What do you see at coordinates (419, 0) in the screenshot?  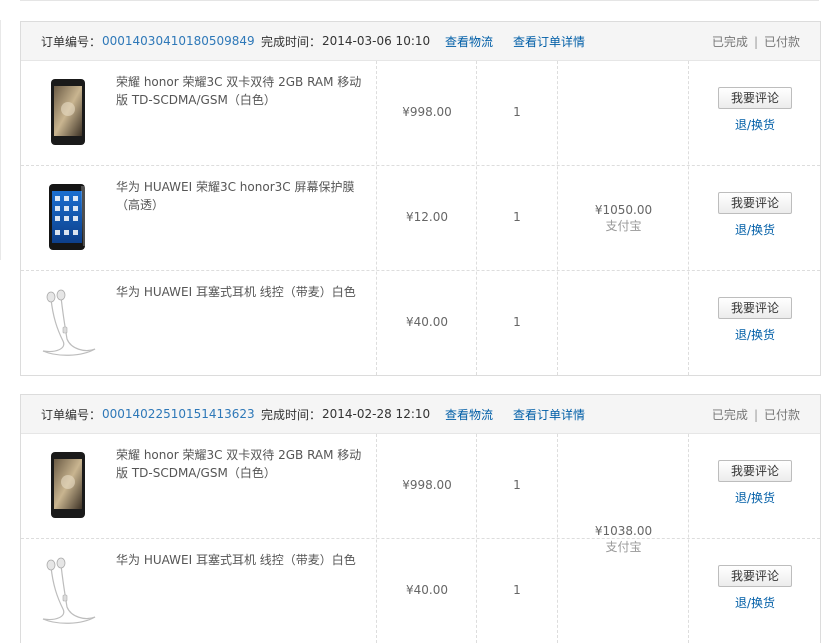 I see `top-divider` at bounding box center [419, 0].